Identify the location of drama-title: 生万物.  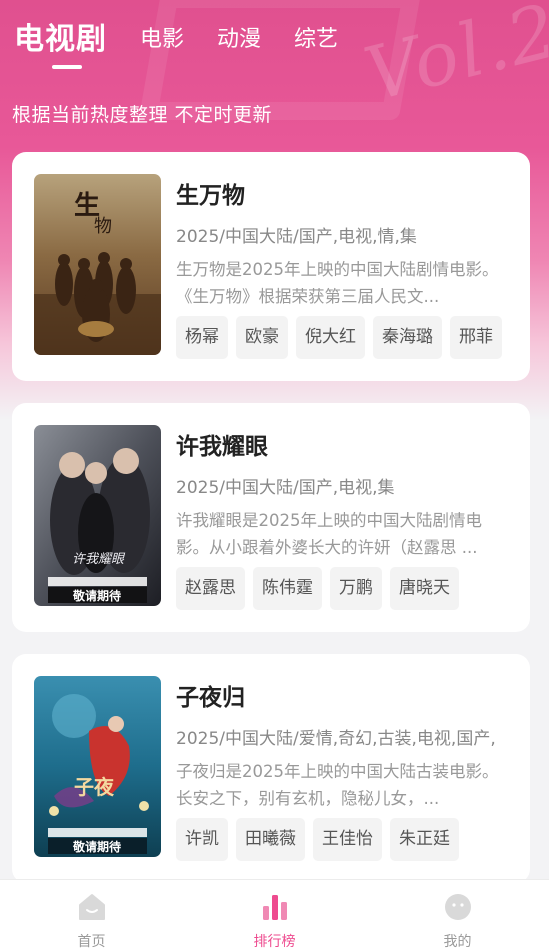
(210, 193).